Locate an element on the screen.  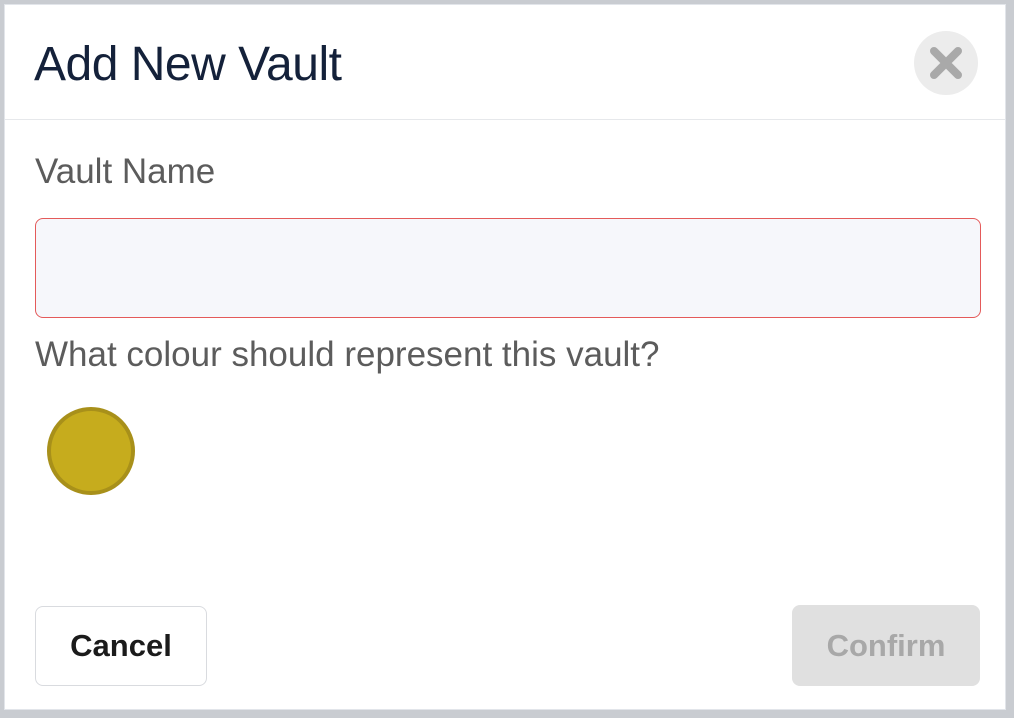
cancel-button: Cancel is located at coordinates (121, 646).